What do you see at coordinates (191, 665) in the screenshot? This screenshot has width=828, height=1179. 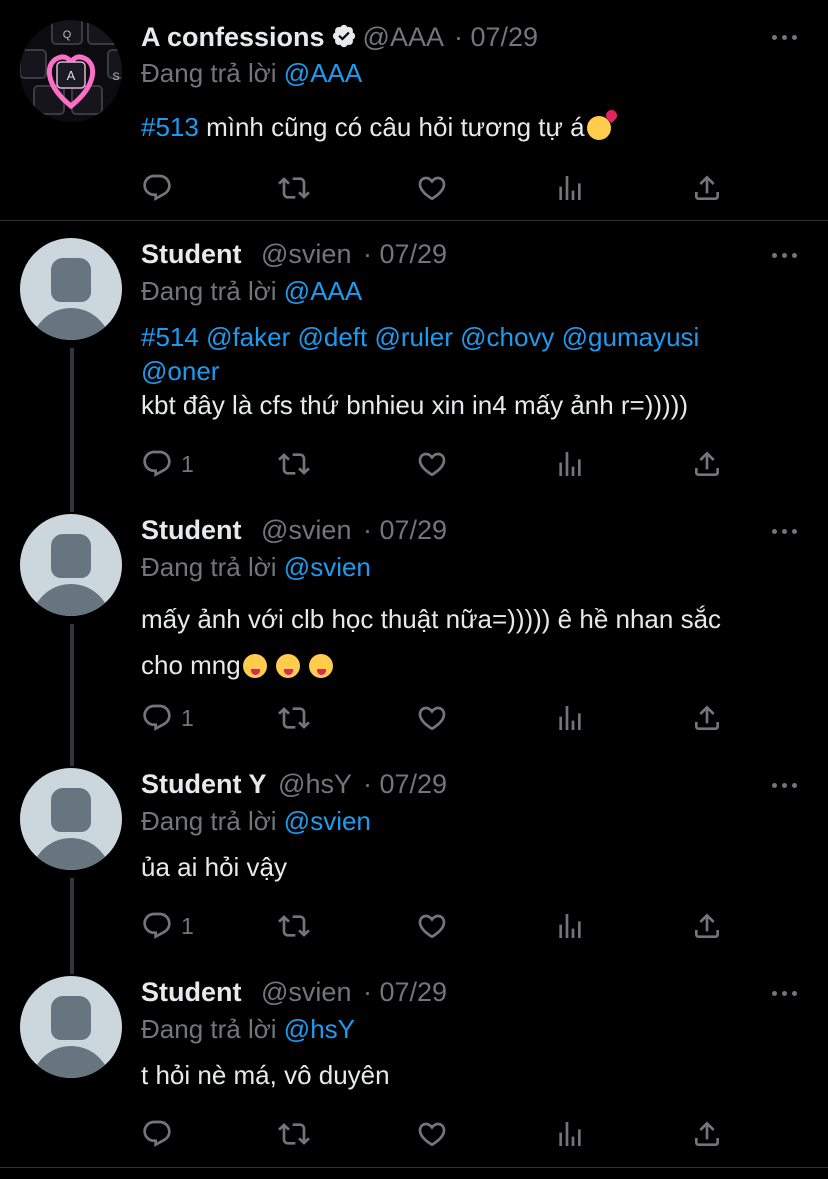 I see `tweet-body: cho mng` at bounding box center [191, 665].